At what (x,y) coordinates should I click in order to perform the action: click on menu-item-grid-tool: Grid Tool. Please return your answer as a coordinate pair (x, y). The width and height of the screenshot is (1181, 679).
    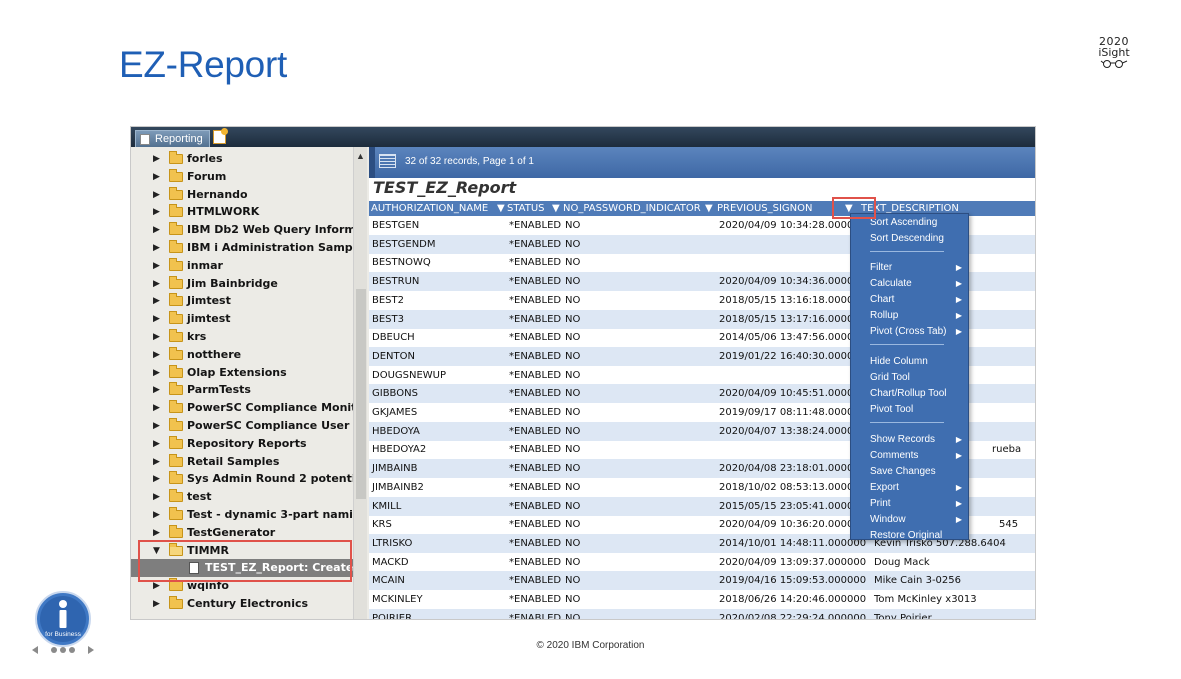
    Looking at the image, I should click on (909, 378).